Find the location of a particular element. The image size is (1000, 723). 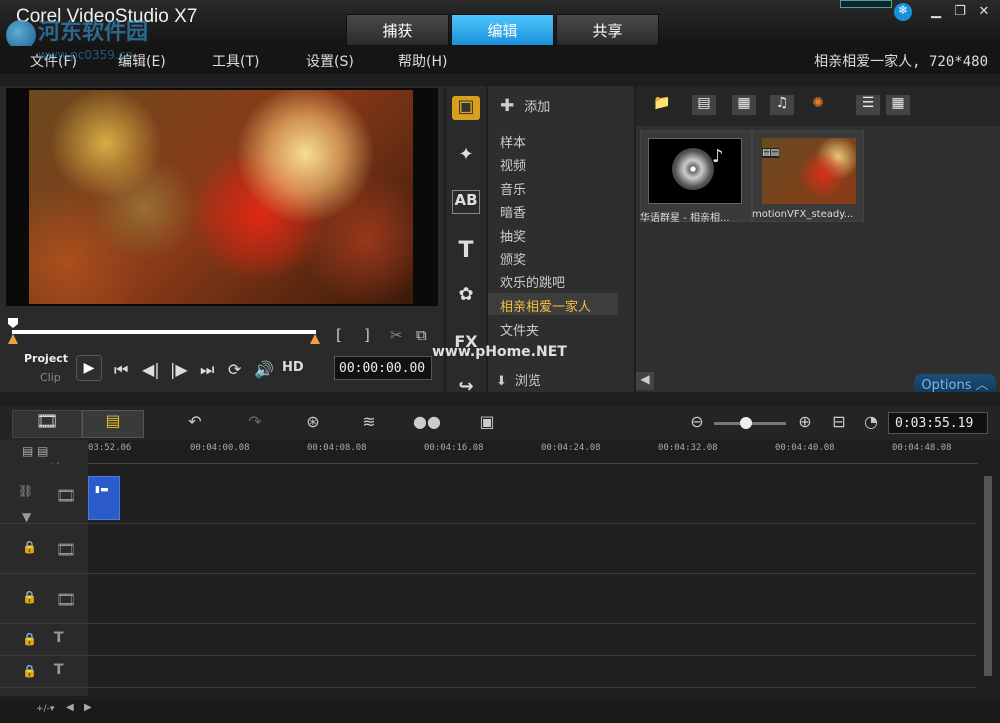

hd-button: HD is located at coordinates (293, 367).